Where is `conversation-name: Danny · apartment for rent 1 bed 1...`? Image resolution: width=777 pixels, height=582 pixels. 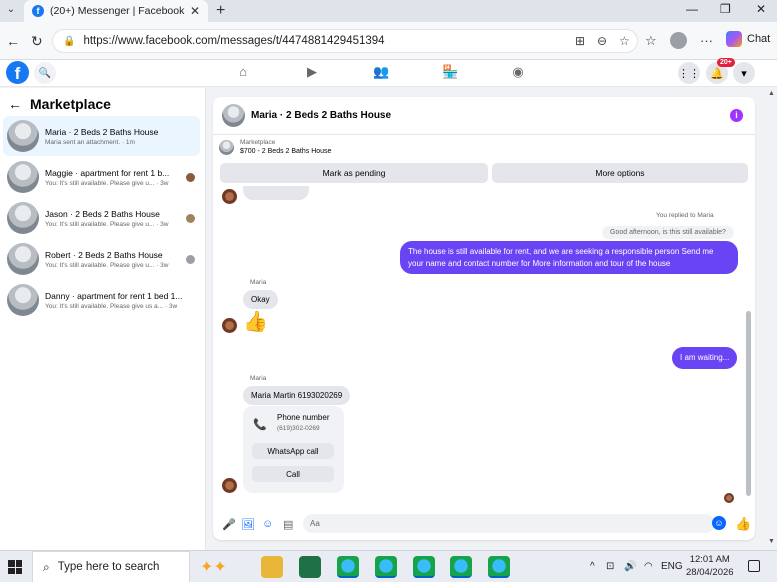
conversation-name: Danny · apartment for rent 1 bed 1... is located at coordinates (114, 295).